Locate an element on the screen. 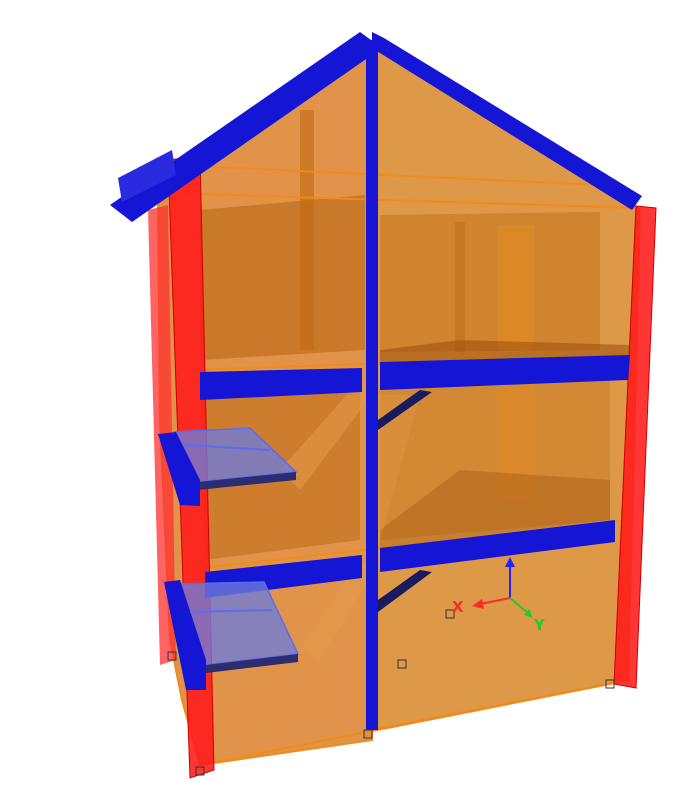 This screenshot has height=797, width=696. interior-column is located at coordinates (516, 287).